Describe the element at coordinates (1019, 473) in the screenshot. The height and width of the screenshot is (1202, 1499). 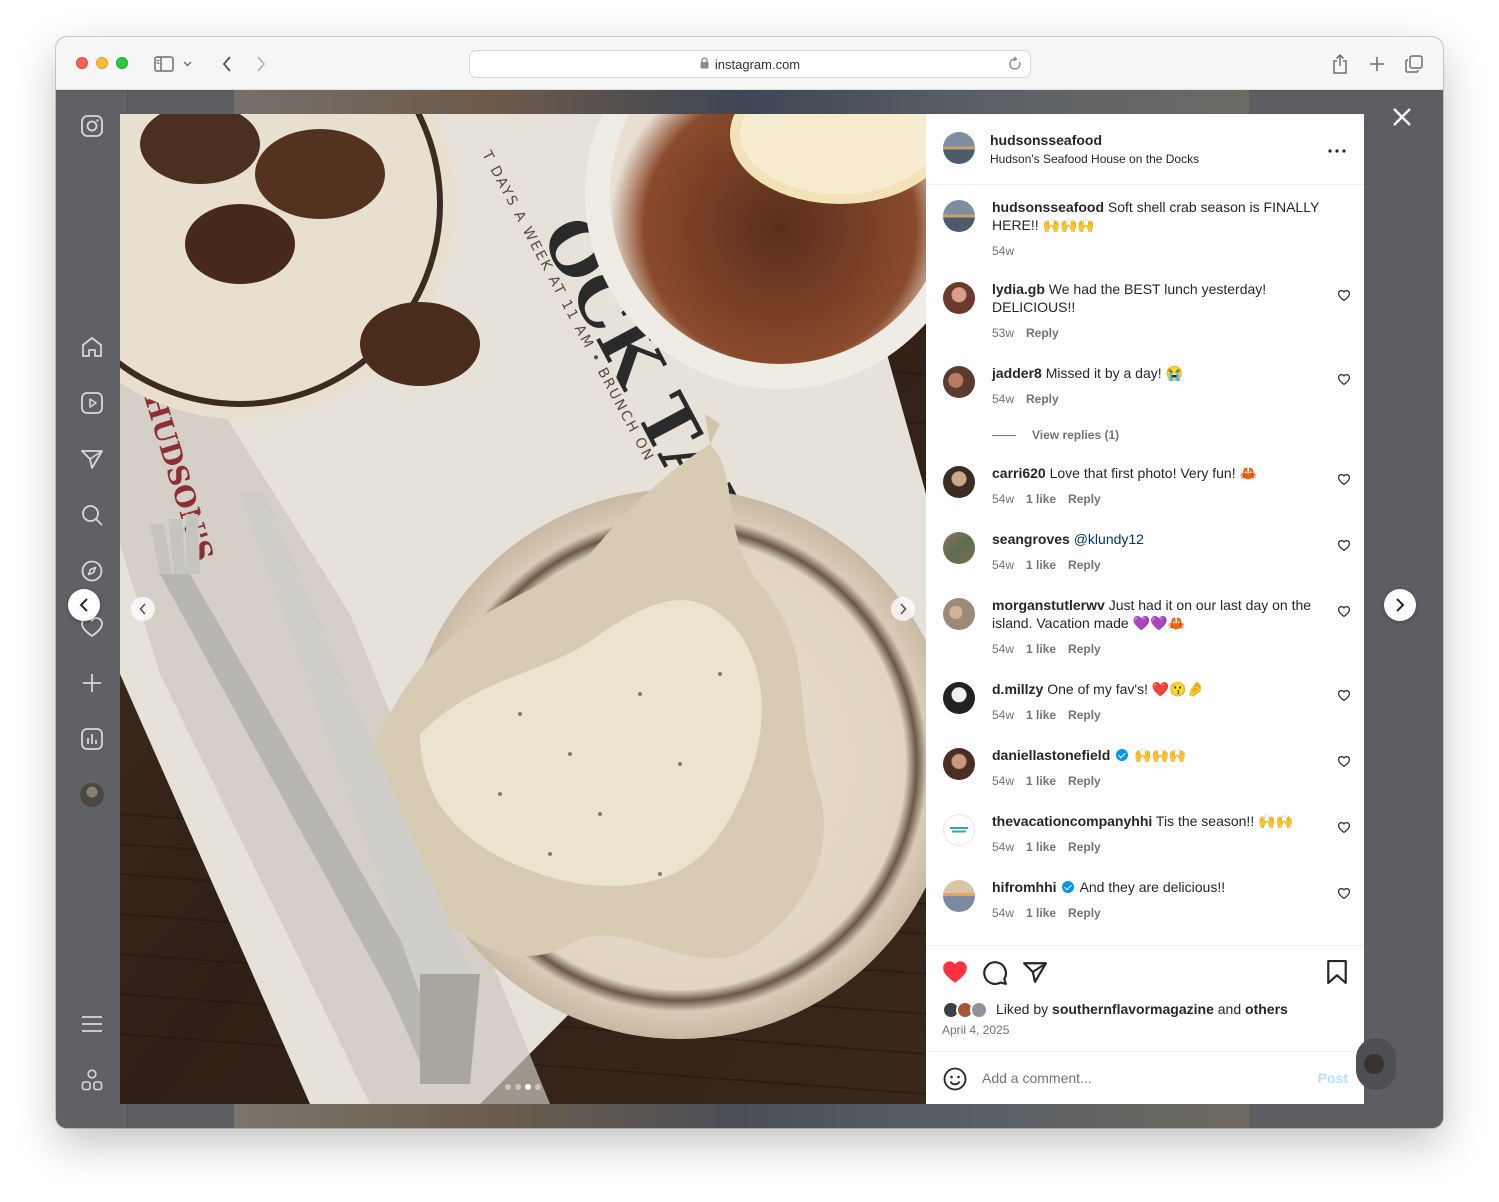
I see `comment-username: carri620` at that location.